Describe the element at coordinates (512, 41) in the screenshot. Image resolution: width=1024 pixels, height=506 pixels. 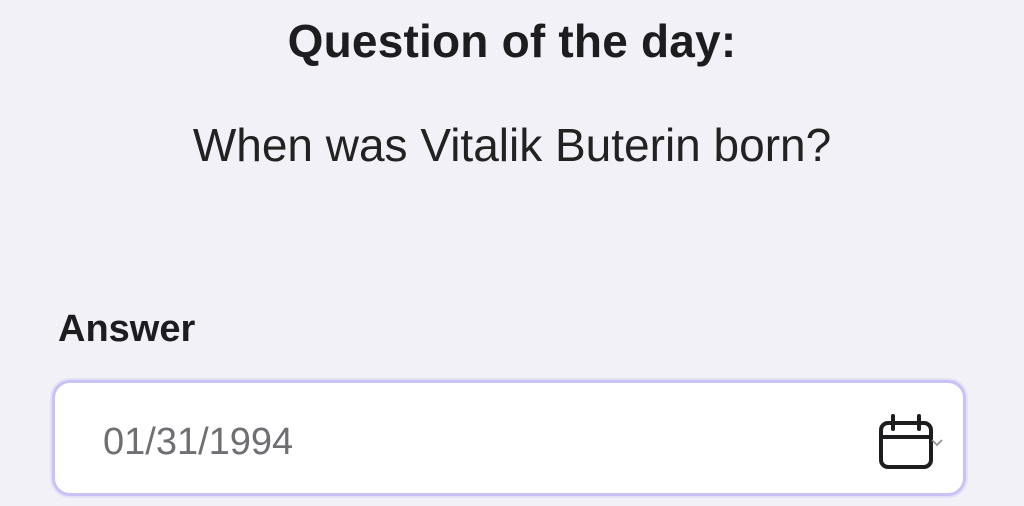
I see `page-title: Question of the day:` at that location.